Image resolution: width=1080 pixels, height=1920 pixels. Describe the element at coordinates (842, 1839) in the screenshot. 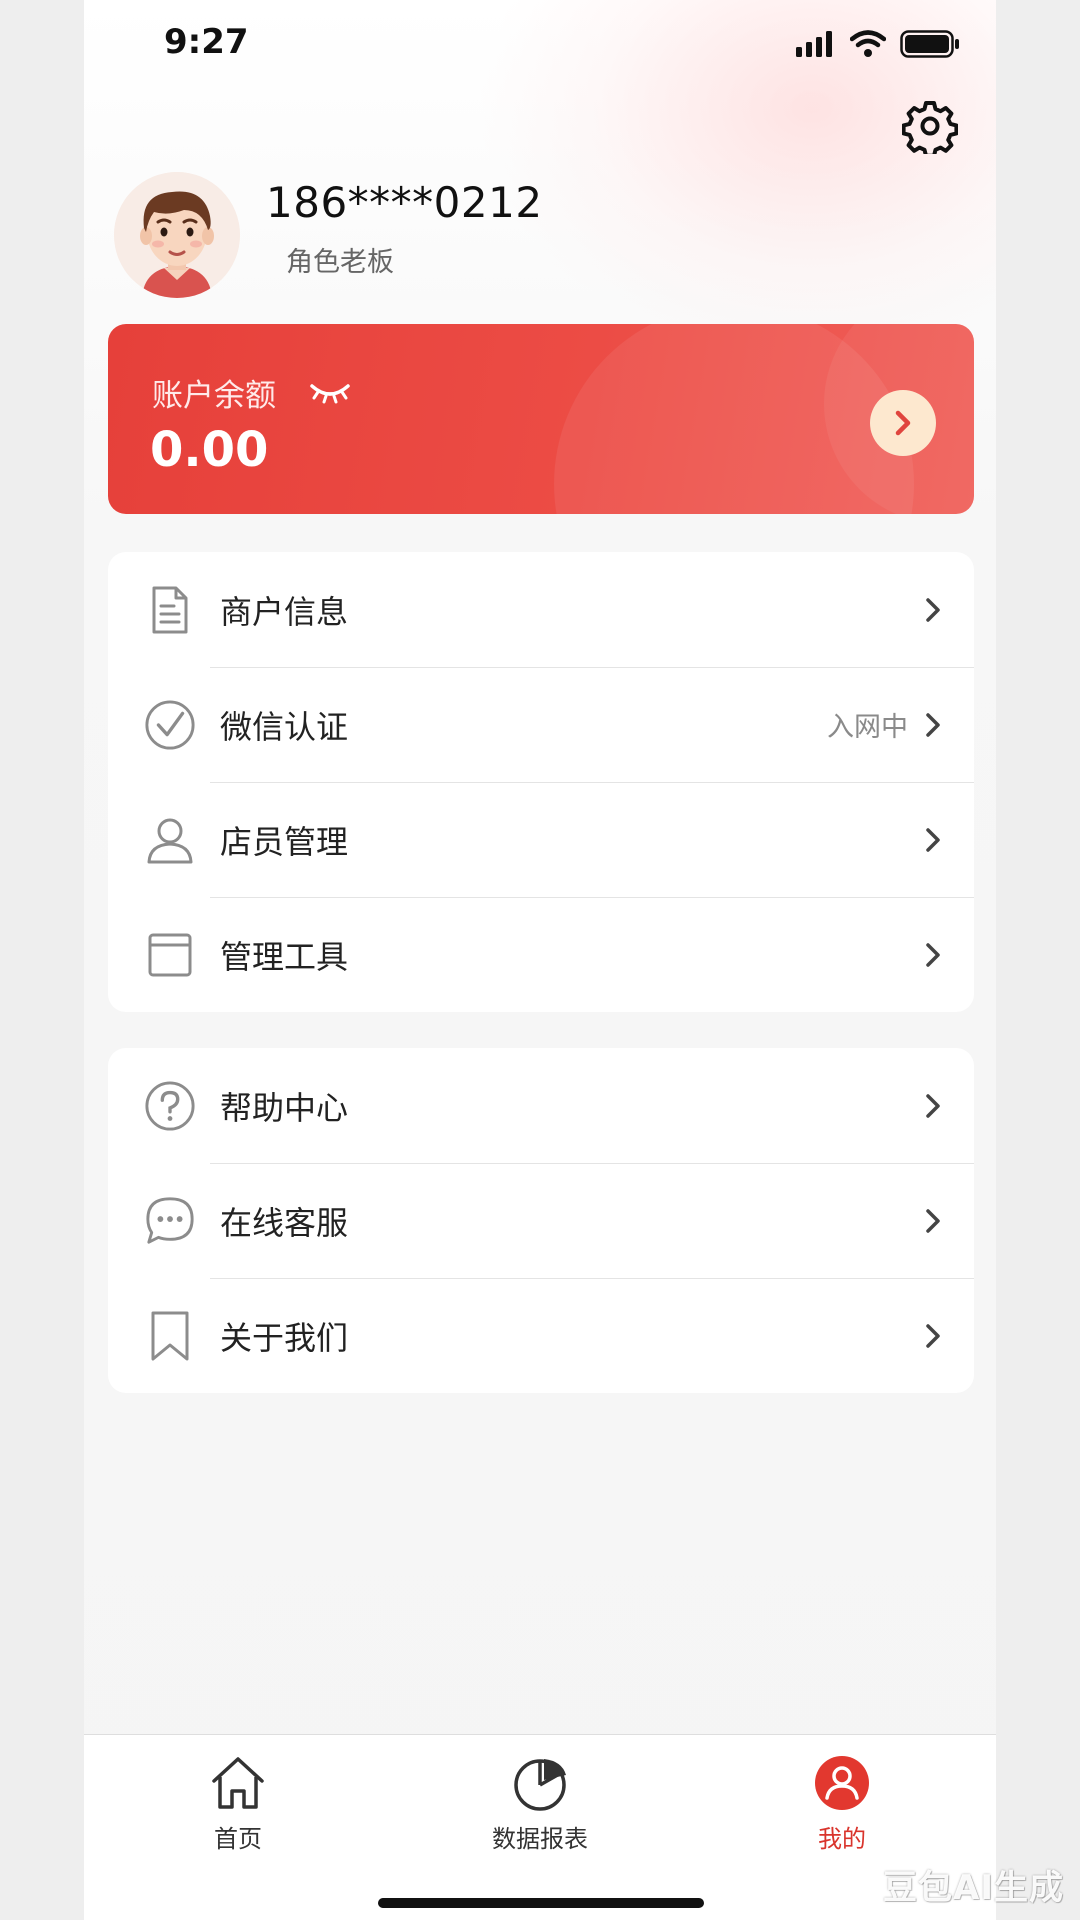

I see `tab-label: 我的` at that location.